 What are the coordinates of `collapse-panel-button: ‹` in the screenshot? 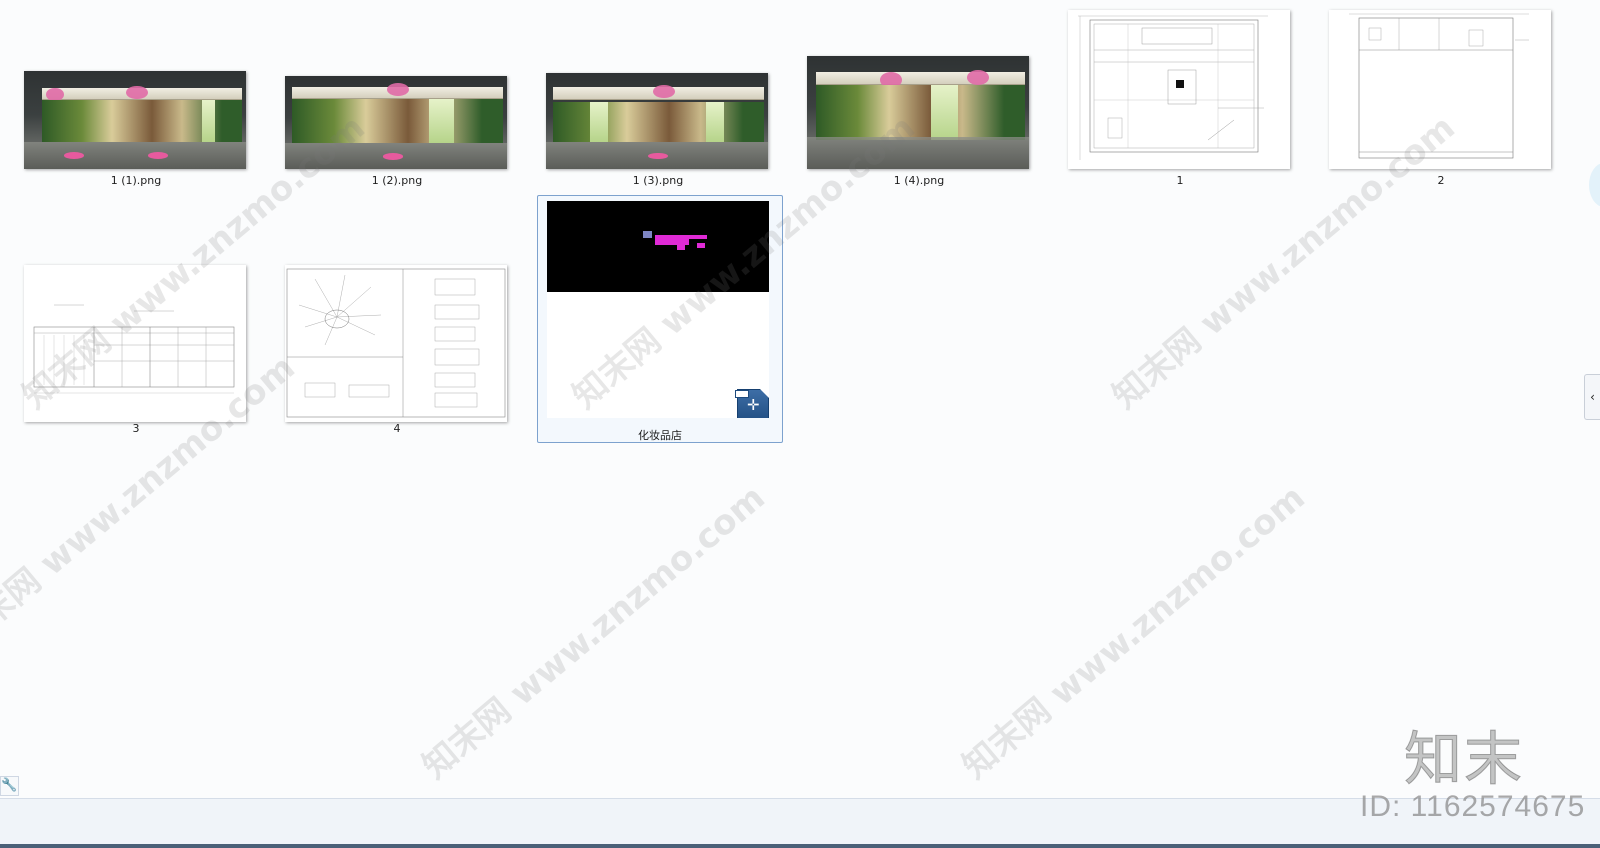 It's located at (1592, 397).